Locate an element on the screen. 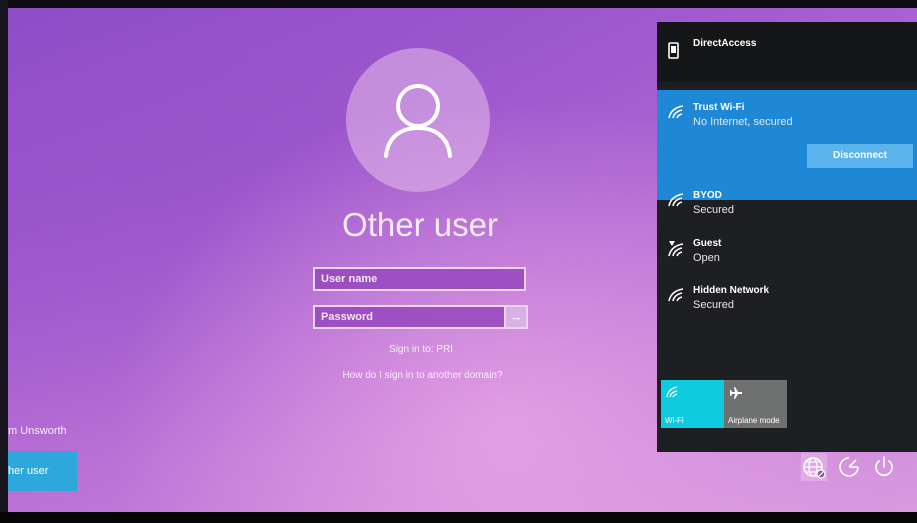 The height and width of the screenshot is (523, 917). user-silhouette-icon is located at coordinates (418, 121).